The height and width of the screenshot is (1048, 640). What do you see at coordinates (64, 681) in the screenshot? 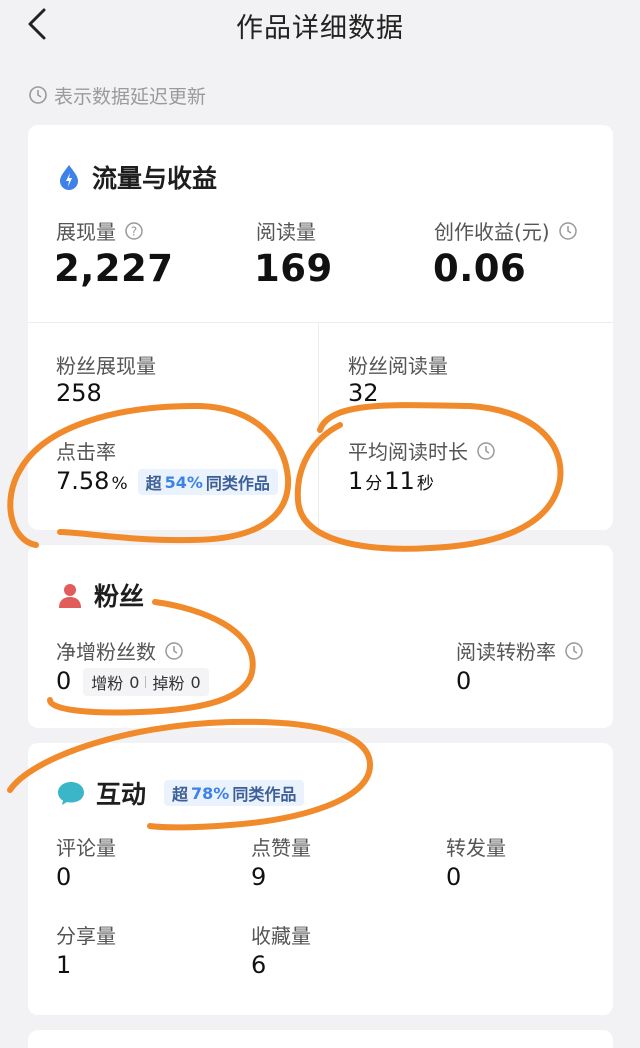
I see `net-gain-value: 0` at bounding box center [64, 681].